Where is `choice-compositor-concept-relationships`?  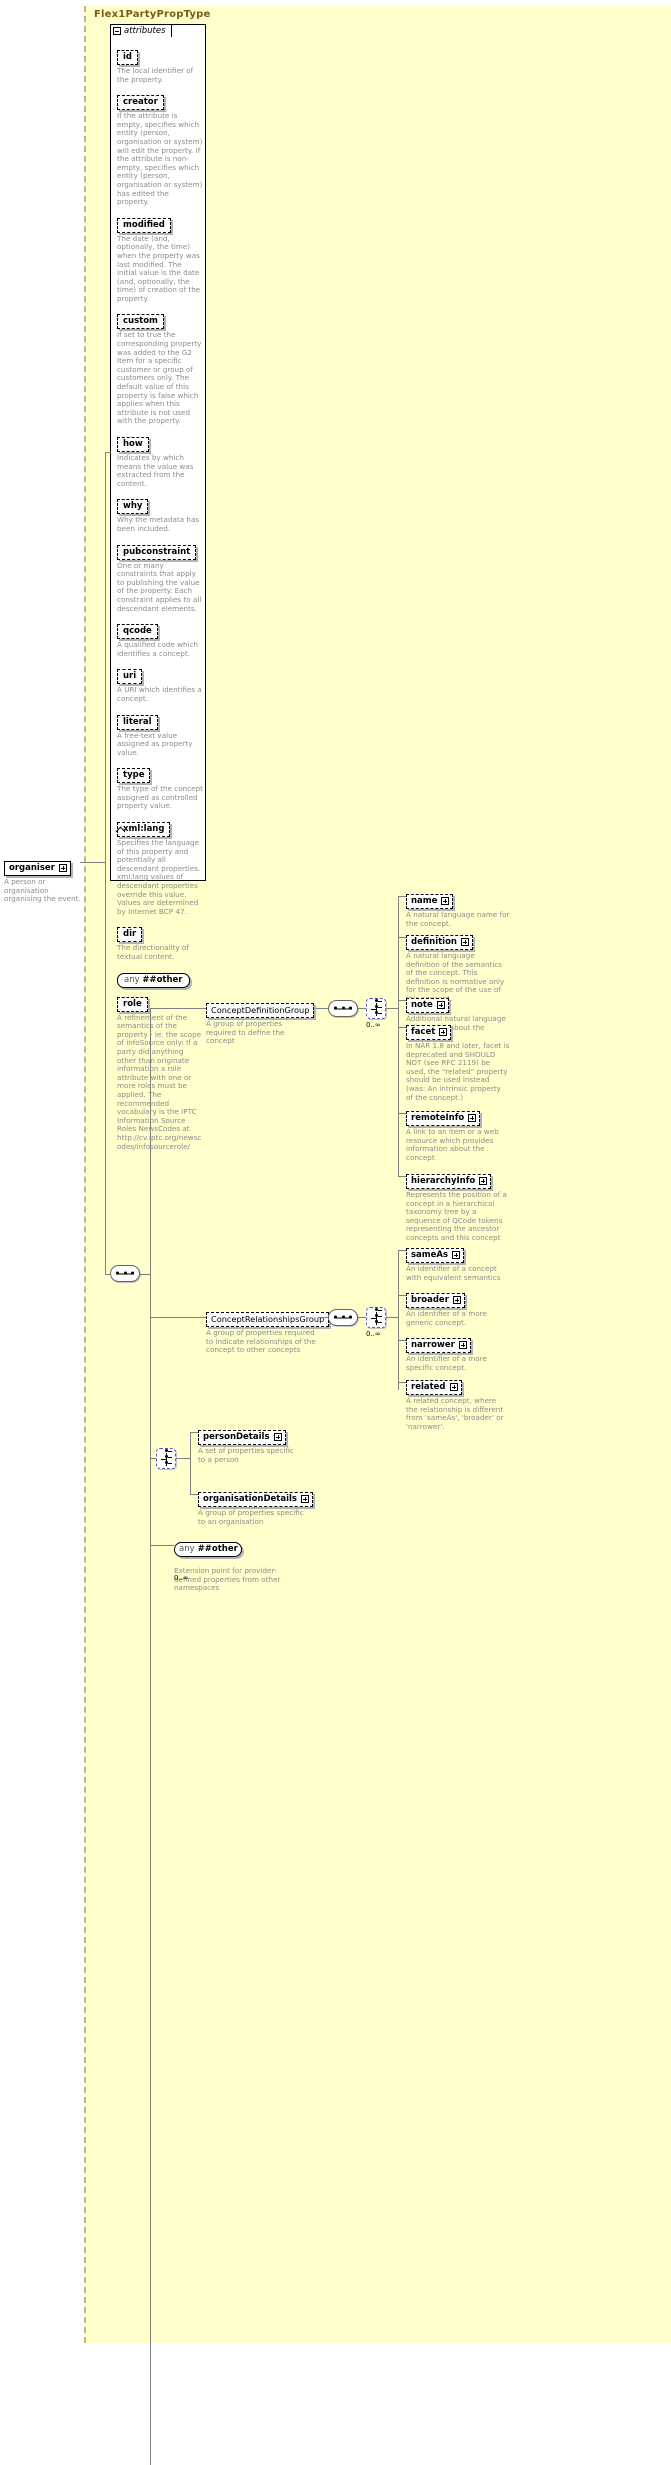 choice-compositor-concept-relationships is located at coordinates (376, 1317).